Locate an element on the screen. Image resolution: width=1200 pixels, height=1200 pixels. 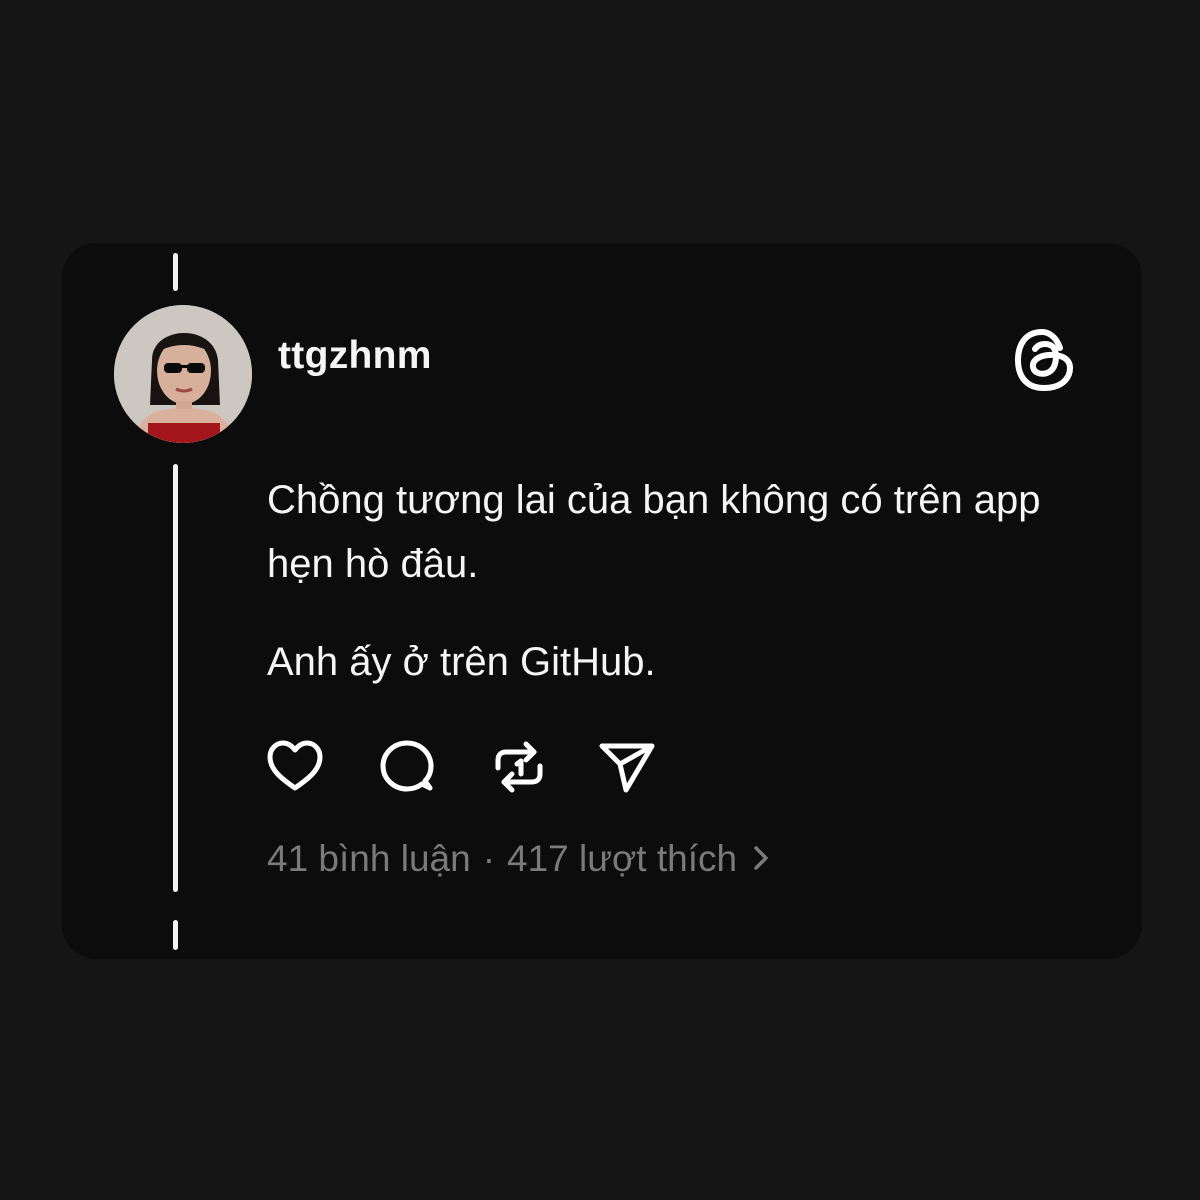
share-button is located at coordinates (627, 767).